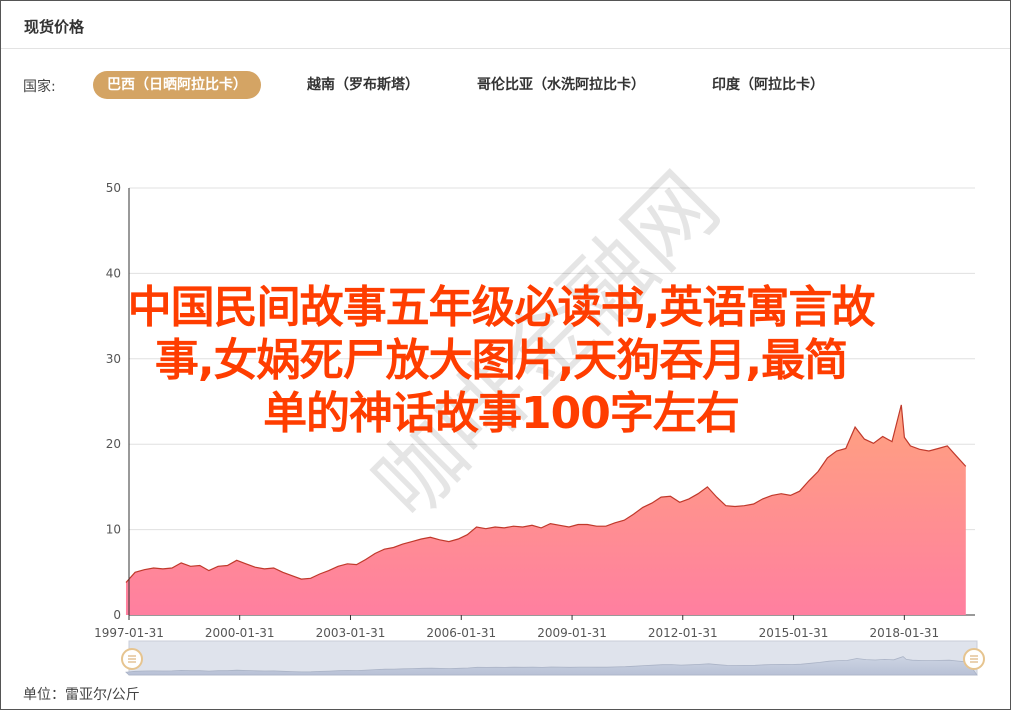  What do you see at coordinates (117, 615) in the screenshot?
I see `y-tick-label: 0` at bounding box center [117, 615].